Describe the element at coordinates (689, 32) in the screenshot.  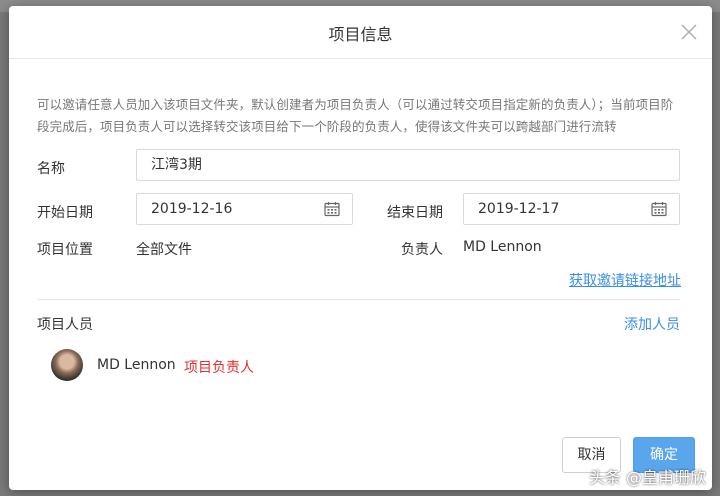
I see `close-icon` at that location.